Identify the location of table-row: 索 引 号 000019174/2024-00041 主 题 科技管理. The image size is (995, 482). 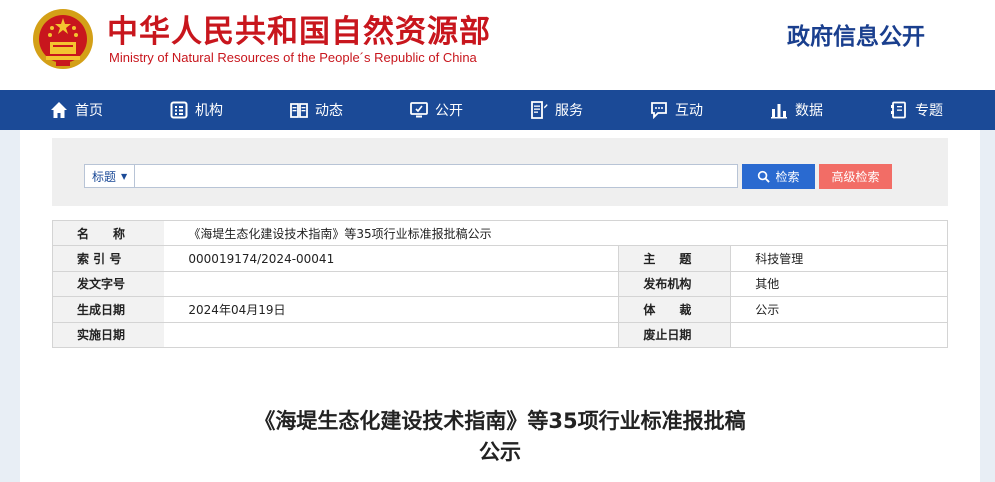
(500, 258).